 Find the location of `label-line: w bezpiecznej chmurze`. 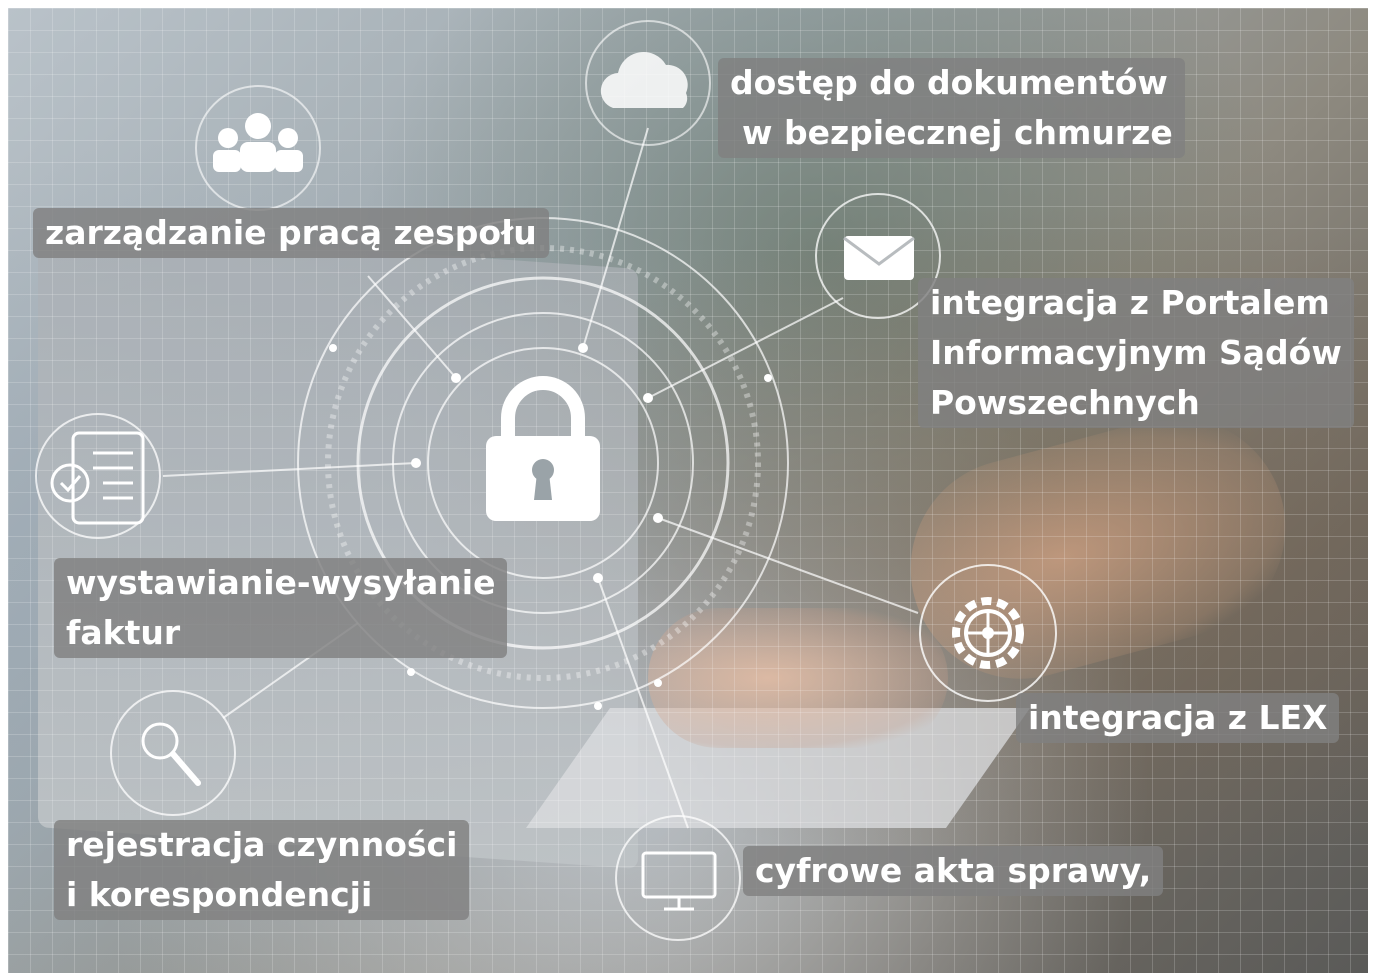

label-line: w bezpiecznej chmurze is located at coordinates (957, 132).